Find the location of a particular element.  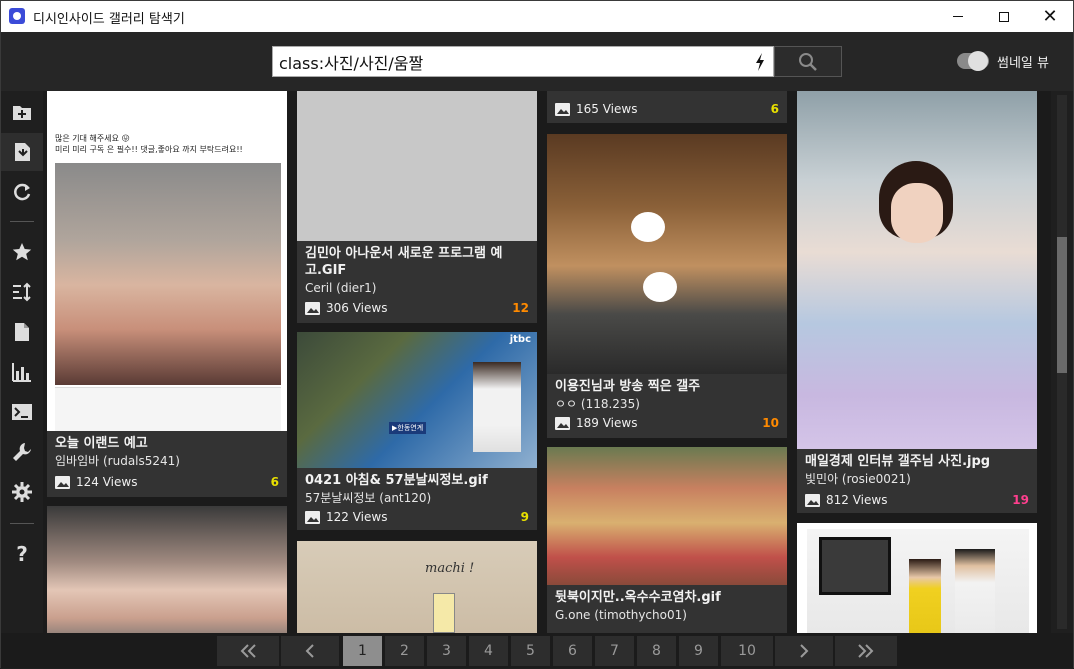

image-count: 10 is located at coordinates (770, 423).